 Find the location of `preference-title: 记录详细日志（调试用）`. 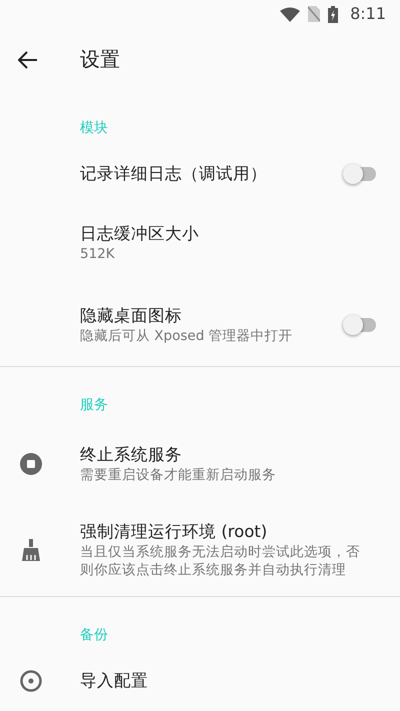

preference-title: 记录详细日志（调试用） is located at coordinates (174, 173).